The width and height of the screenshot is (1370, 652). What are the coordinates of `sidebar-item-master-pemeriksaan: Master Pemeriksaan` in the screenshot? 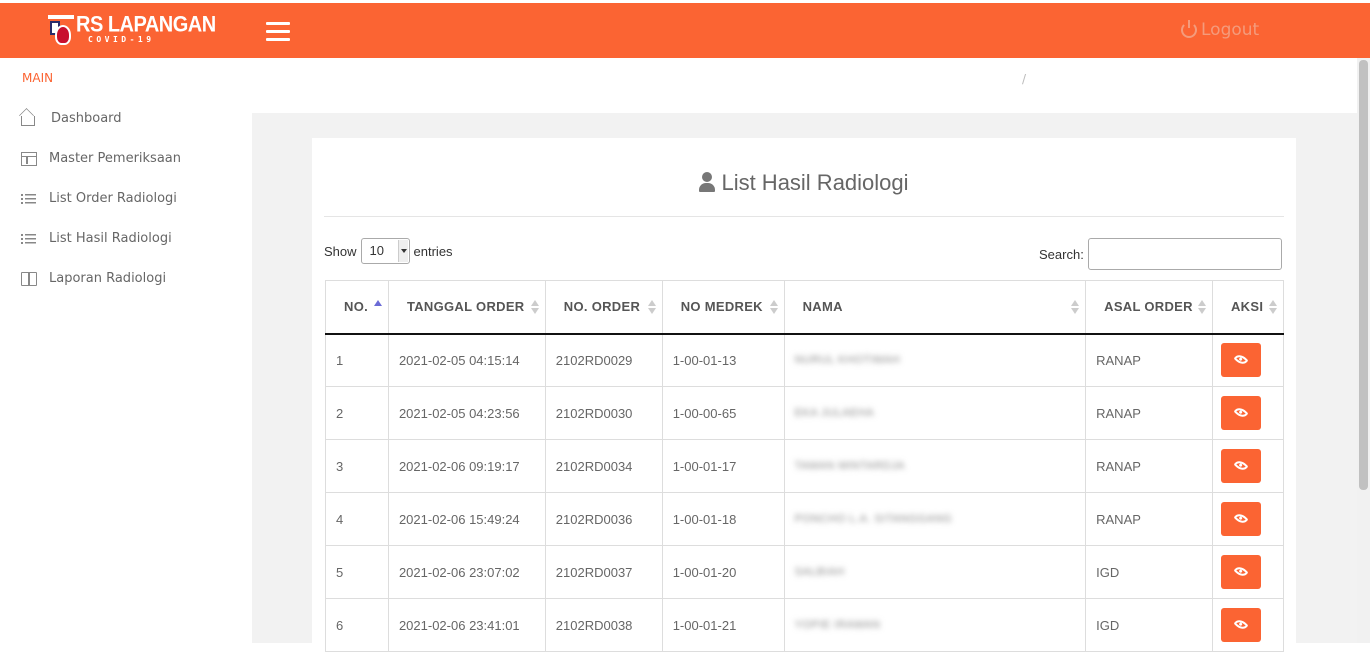 It's located at (101, 158).